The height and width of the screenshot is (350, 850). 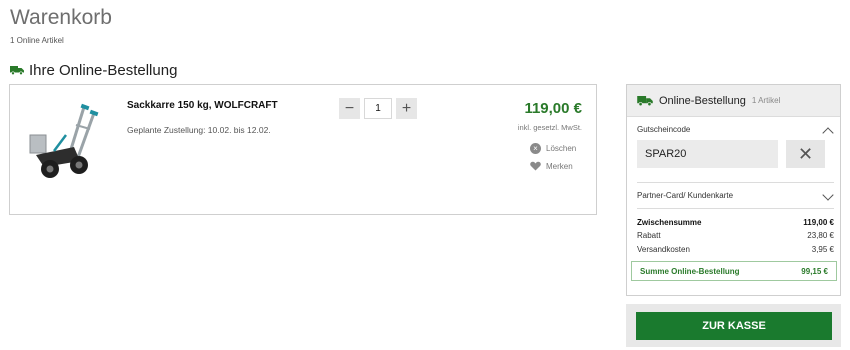 I want to click on save-label: Merken, so click(x=559, y=166).